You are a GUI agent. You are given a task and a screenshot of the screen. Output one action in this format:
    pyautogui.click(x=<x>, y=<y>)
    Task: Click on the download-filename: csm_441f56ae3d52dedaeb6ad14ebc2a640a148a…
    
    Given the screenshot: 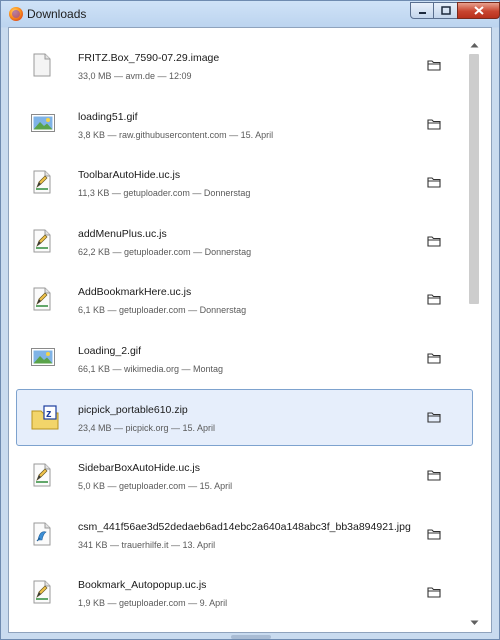 What is the action you would take?
    pyautogui.click(x=244, y=526)
    